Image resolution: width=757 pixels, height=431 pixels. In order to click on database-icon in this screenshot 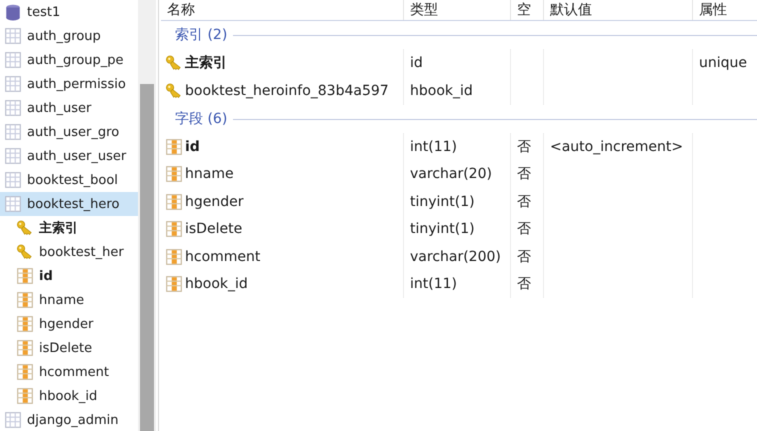, I will do `click(13, 12)`.